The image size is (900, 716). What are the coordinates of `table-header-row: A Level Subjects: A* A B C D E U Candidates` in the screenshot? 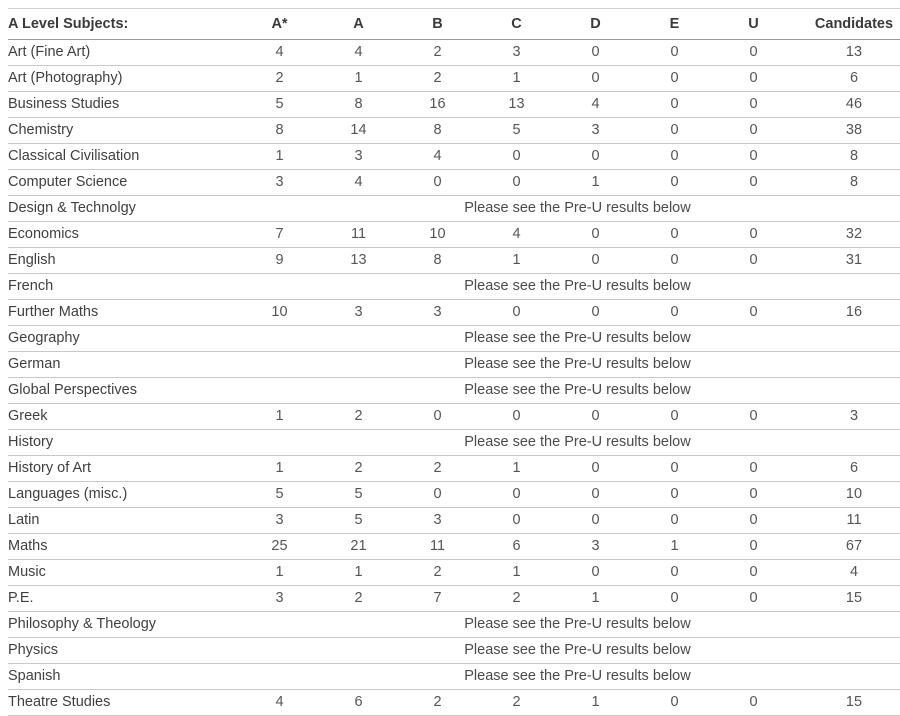 It's located at (454, 24).